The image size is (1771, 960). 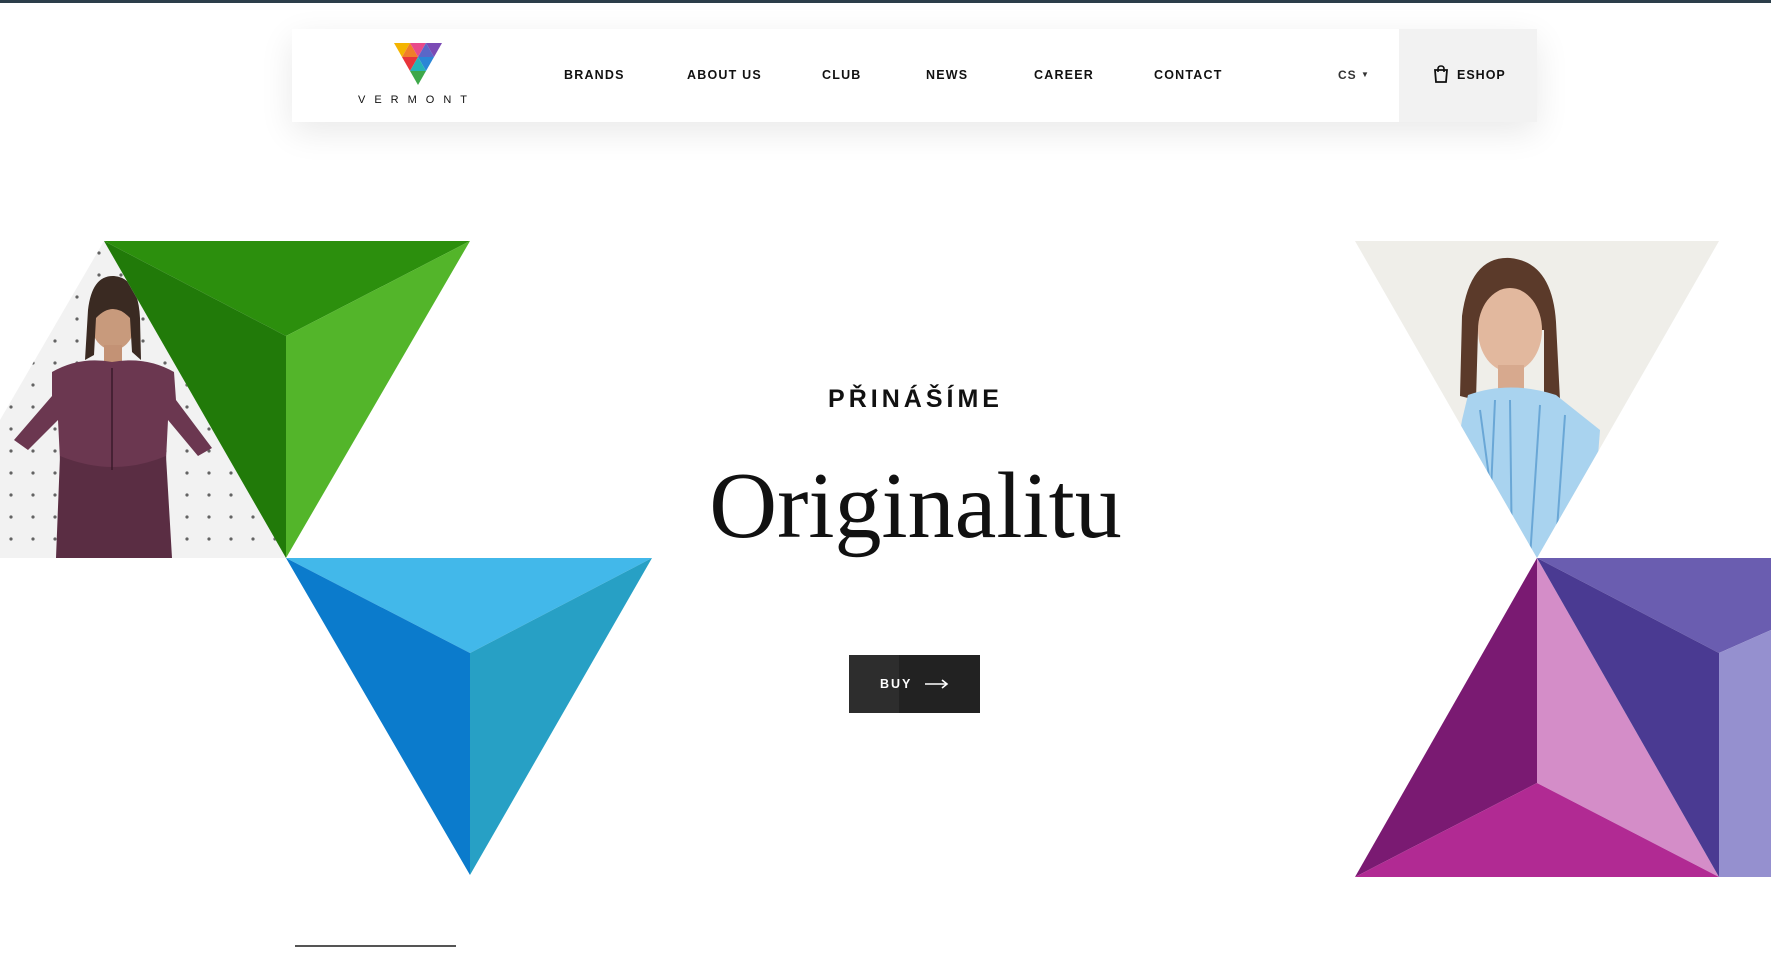 What do you see at coordinates (896, 684) in the screenshot?
I see `buy-button-label: BUY` at bounding box center [896, 684].